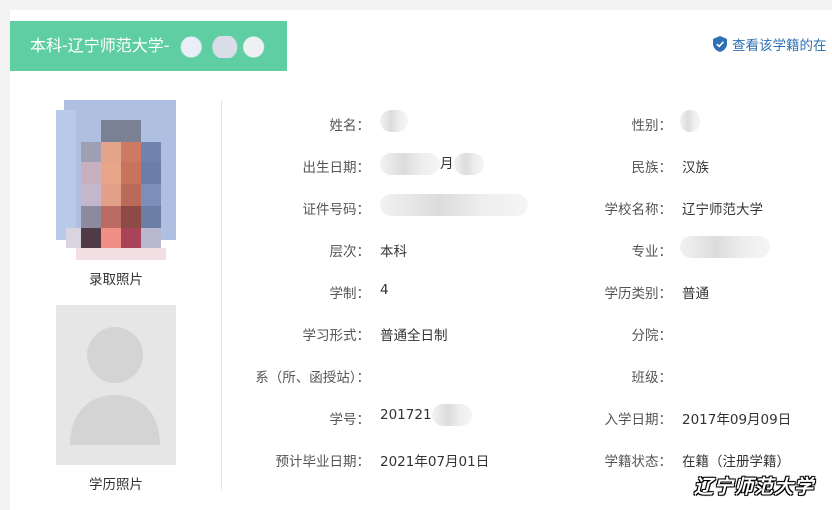  I want to click on degree-photo-caption: 学历照片, so click(116, 485).